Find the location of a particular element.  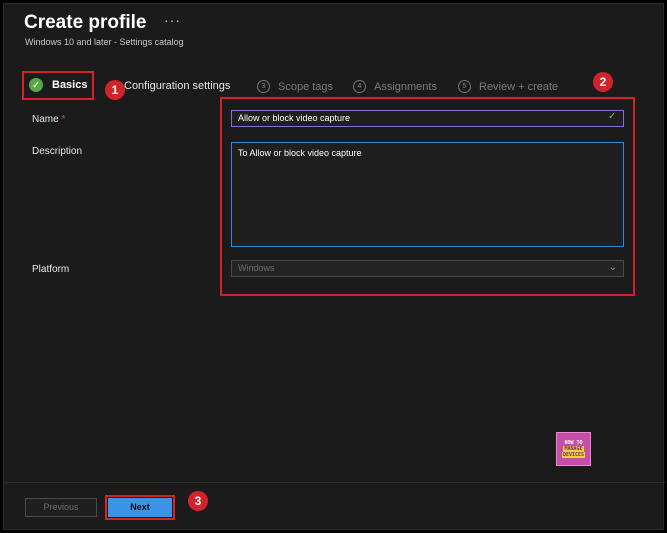

tab-scope-tags-label: Scope tags is located at coordinates (306, 86).